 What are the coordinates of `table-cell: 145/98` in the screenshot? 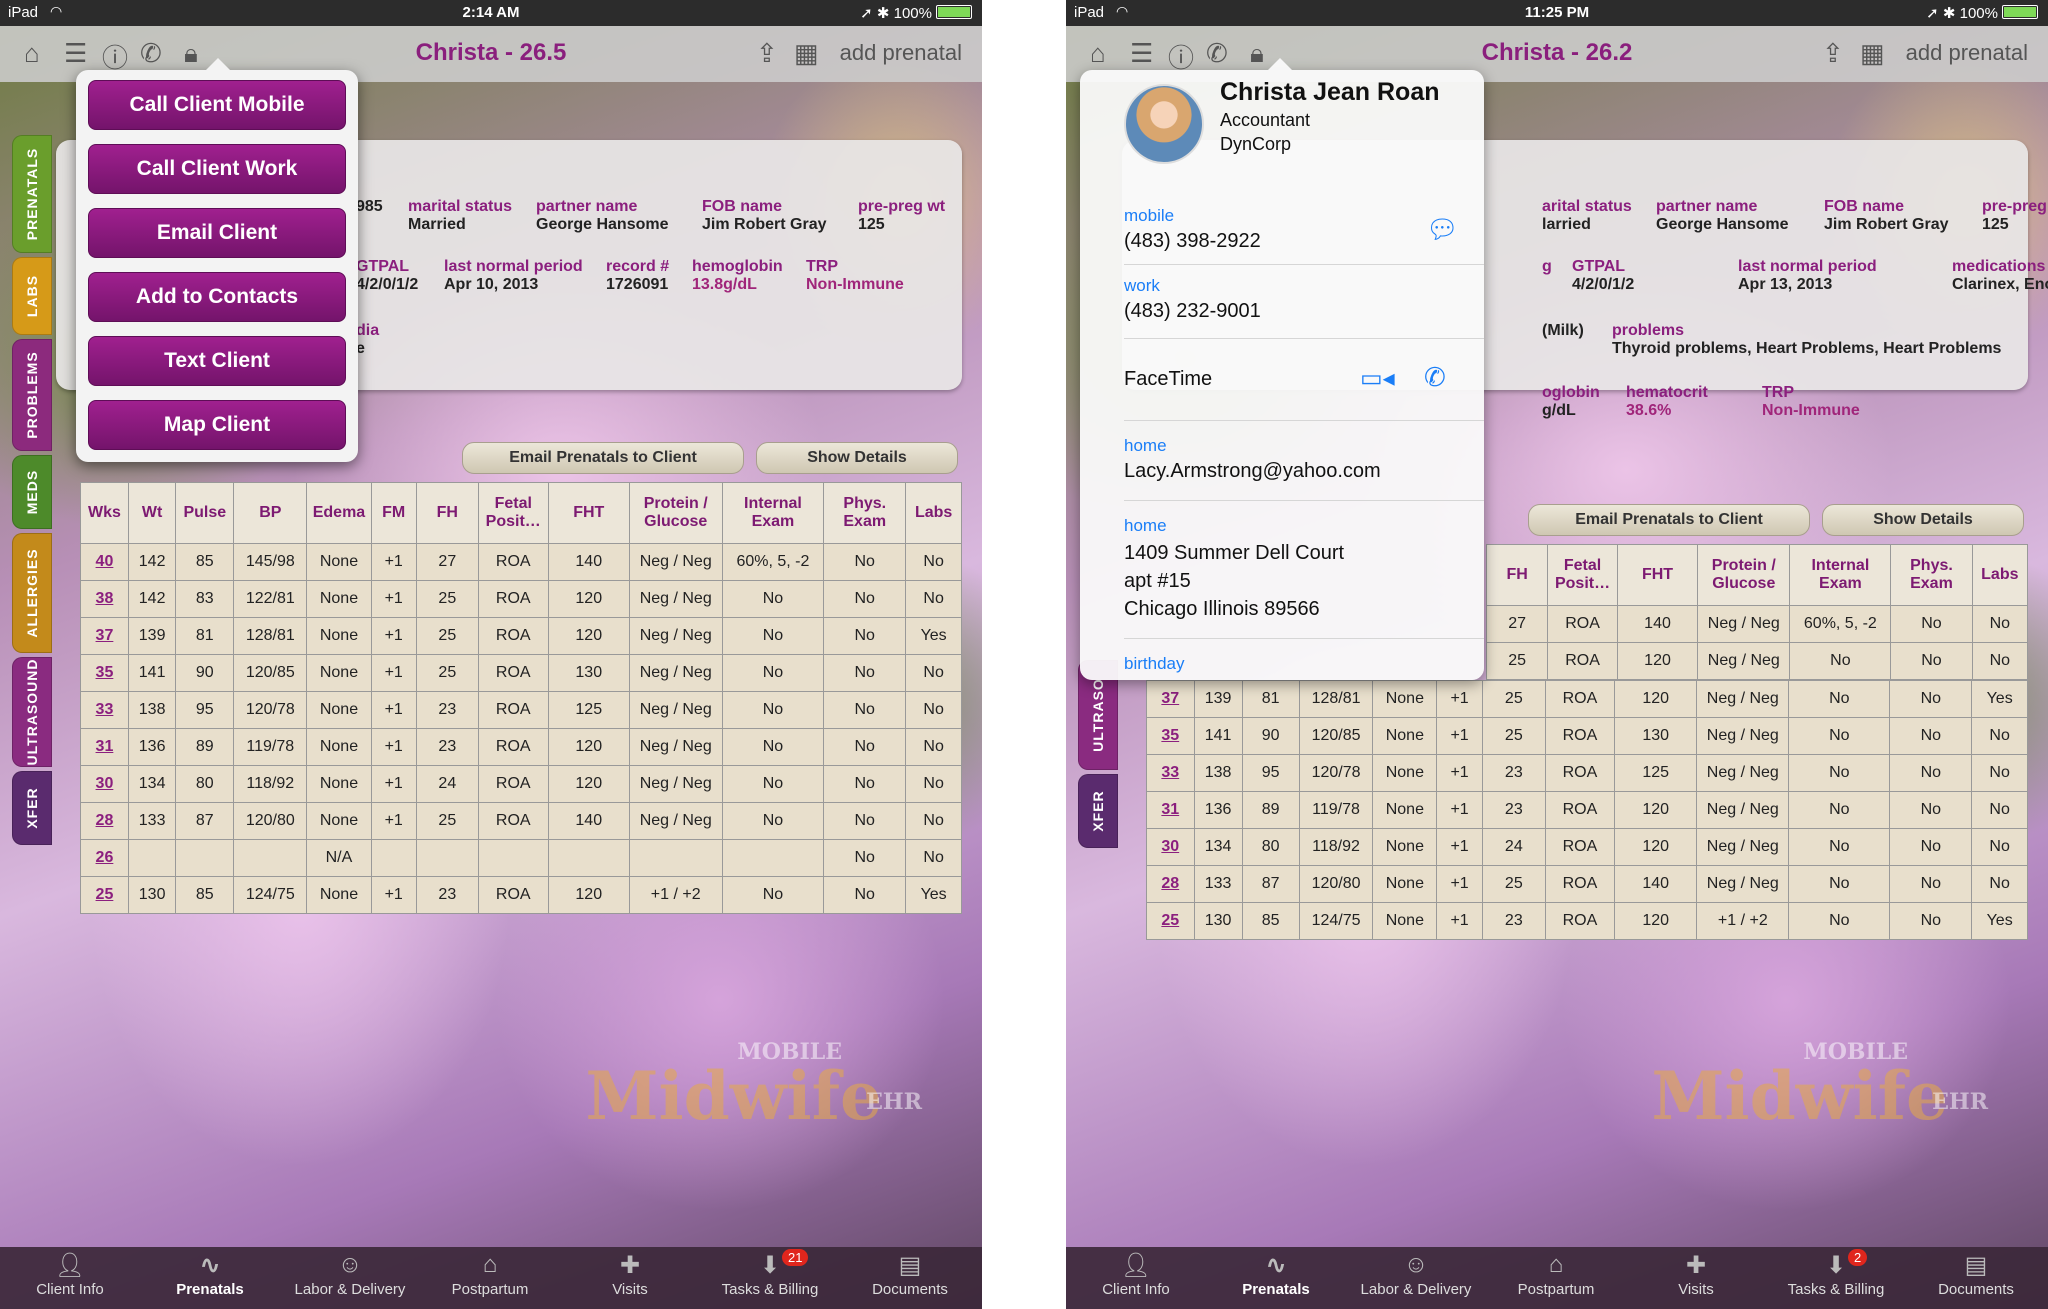 It's located at (270, 562).